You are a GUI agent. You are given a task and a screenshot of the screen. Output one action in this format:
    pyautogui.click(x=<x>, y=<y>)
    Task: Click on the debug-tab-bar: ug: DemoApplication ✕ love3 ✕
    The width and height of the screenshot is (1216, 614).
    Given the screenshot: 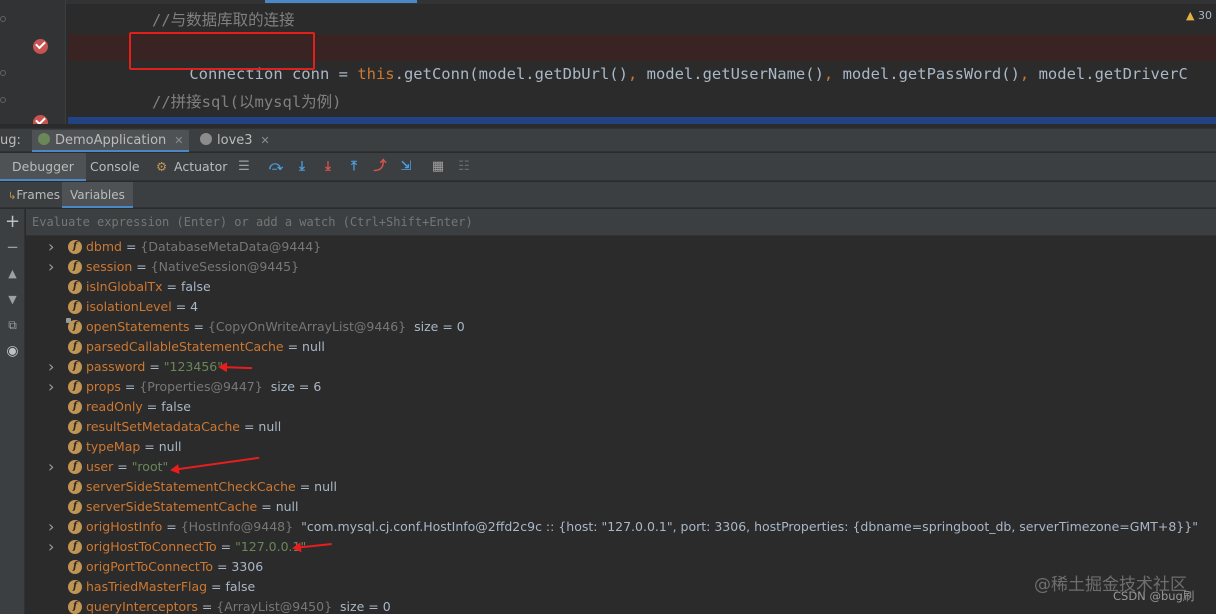 What is the action you would take?
    pyautogui.click(x=608, y=140)
    